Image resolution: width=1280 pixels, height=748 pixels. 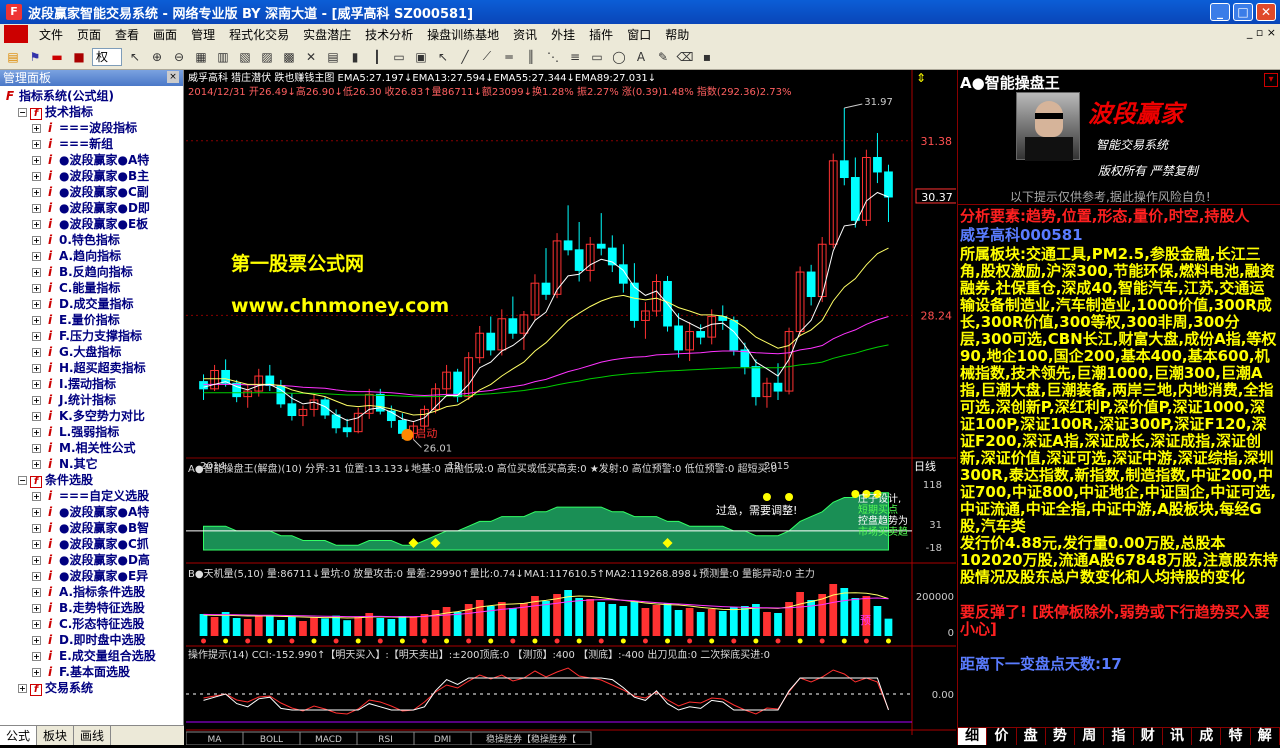 What do you see at coordinates (553, 57) in the screenshot?
I see `fan-icon: ⋱` at bounding box center [553, 57].